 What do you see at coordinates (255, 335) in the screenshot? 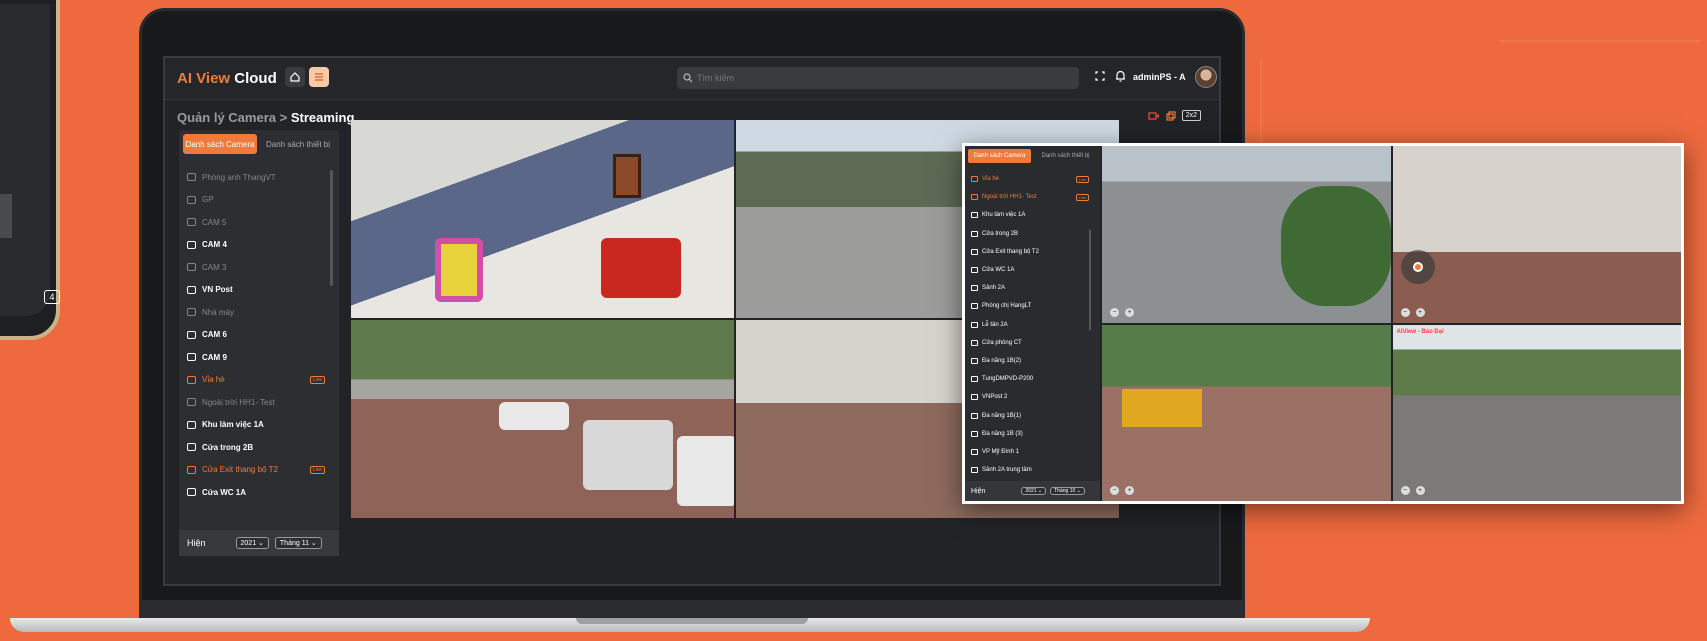
I see `camera-list-item: CAM 6` at bounding box center [255, 335].